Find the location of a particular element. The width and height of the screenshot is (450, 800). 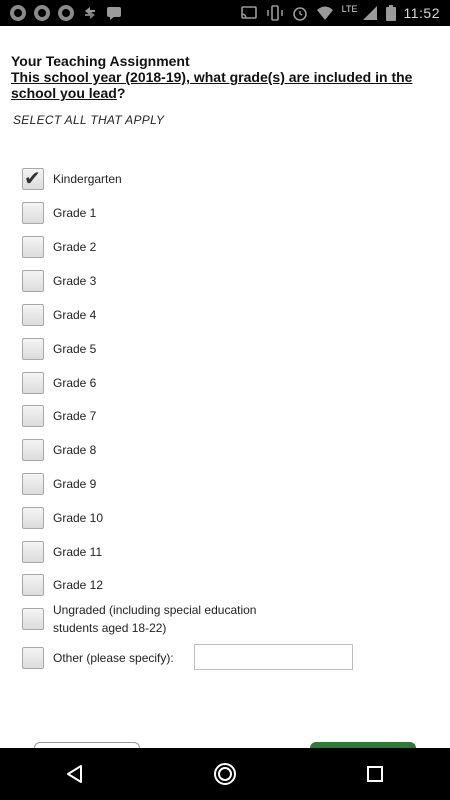

option-grade-3: Grade 3 is located at coordinates (59, 281).